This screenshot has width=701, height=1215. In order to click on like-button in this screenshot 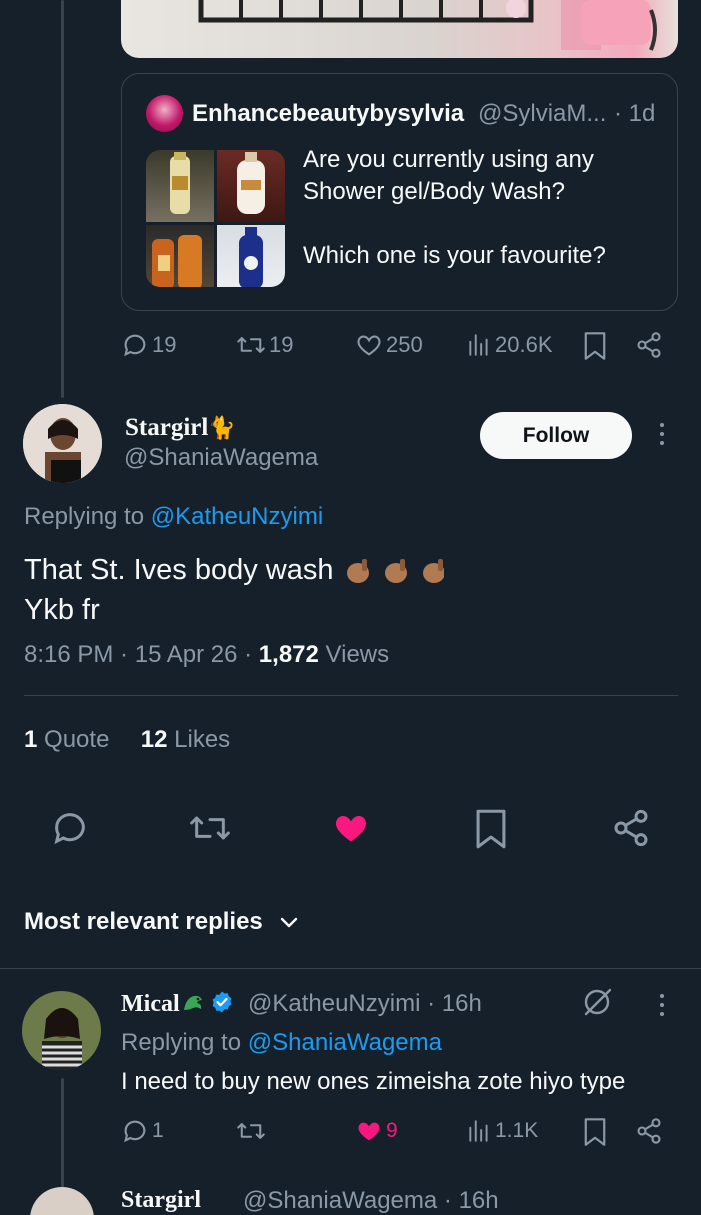, I will do `click(351, 830)`.